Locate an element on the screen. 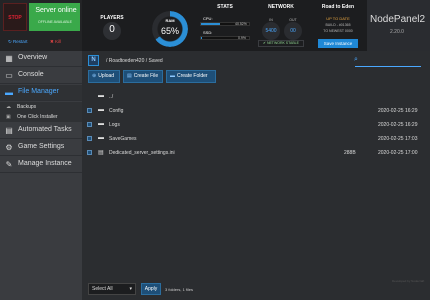 The image size is (430, 300). sidebar-item-overview: ▦ Overview is located at coordinates (41, 59).